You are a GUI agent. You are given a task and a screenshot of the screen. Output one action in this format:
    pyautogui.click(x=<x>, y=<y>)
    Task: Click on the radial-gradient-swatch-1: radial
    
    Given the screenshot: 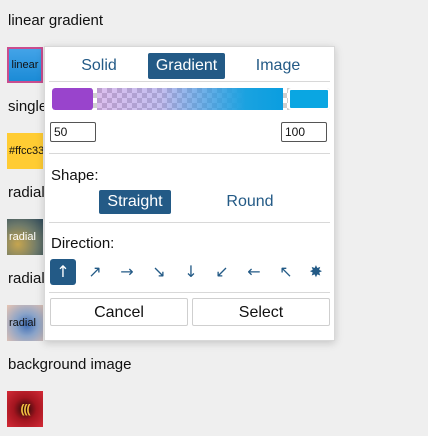 What is the action you would take?
    pyautogui.click(x=25, y=237)
    